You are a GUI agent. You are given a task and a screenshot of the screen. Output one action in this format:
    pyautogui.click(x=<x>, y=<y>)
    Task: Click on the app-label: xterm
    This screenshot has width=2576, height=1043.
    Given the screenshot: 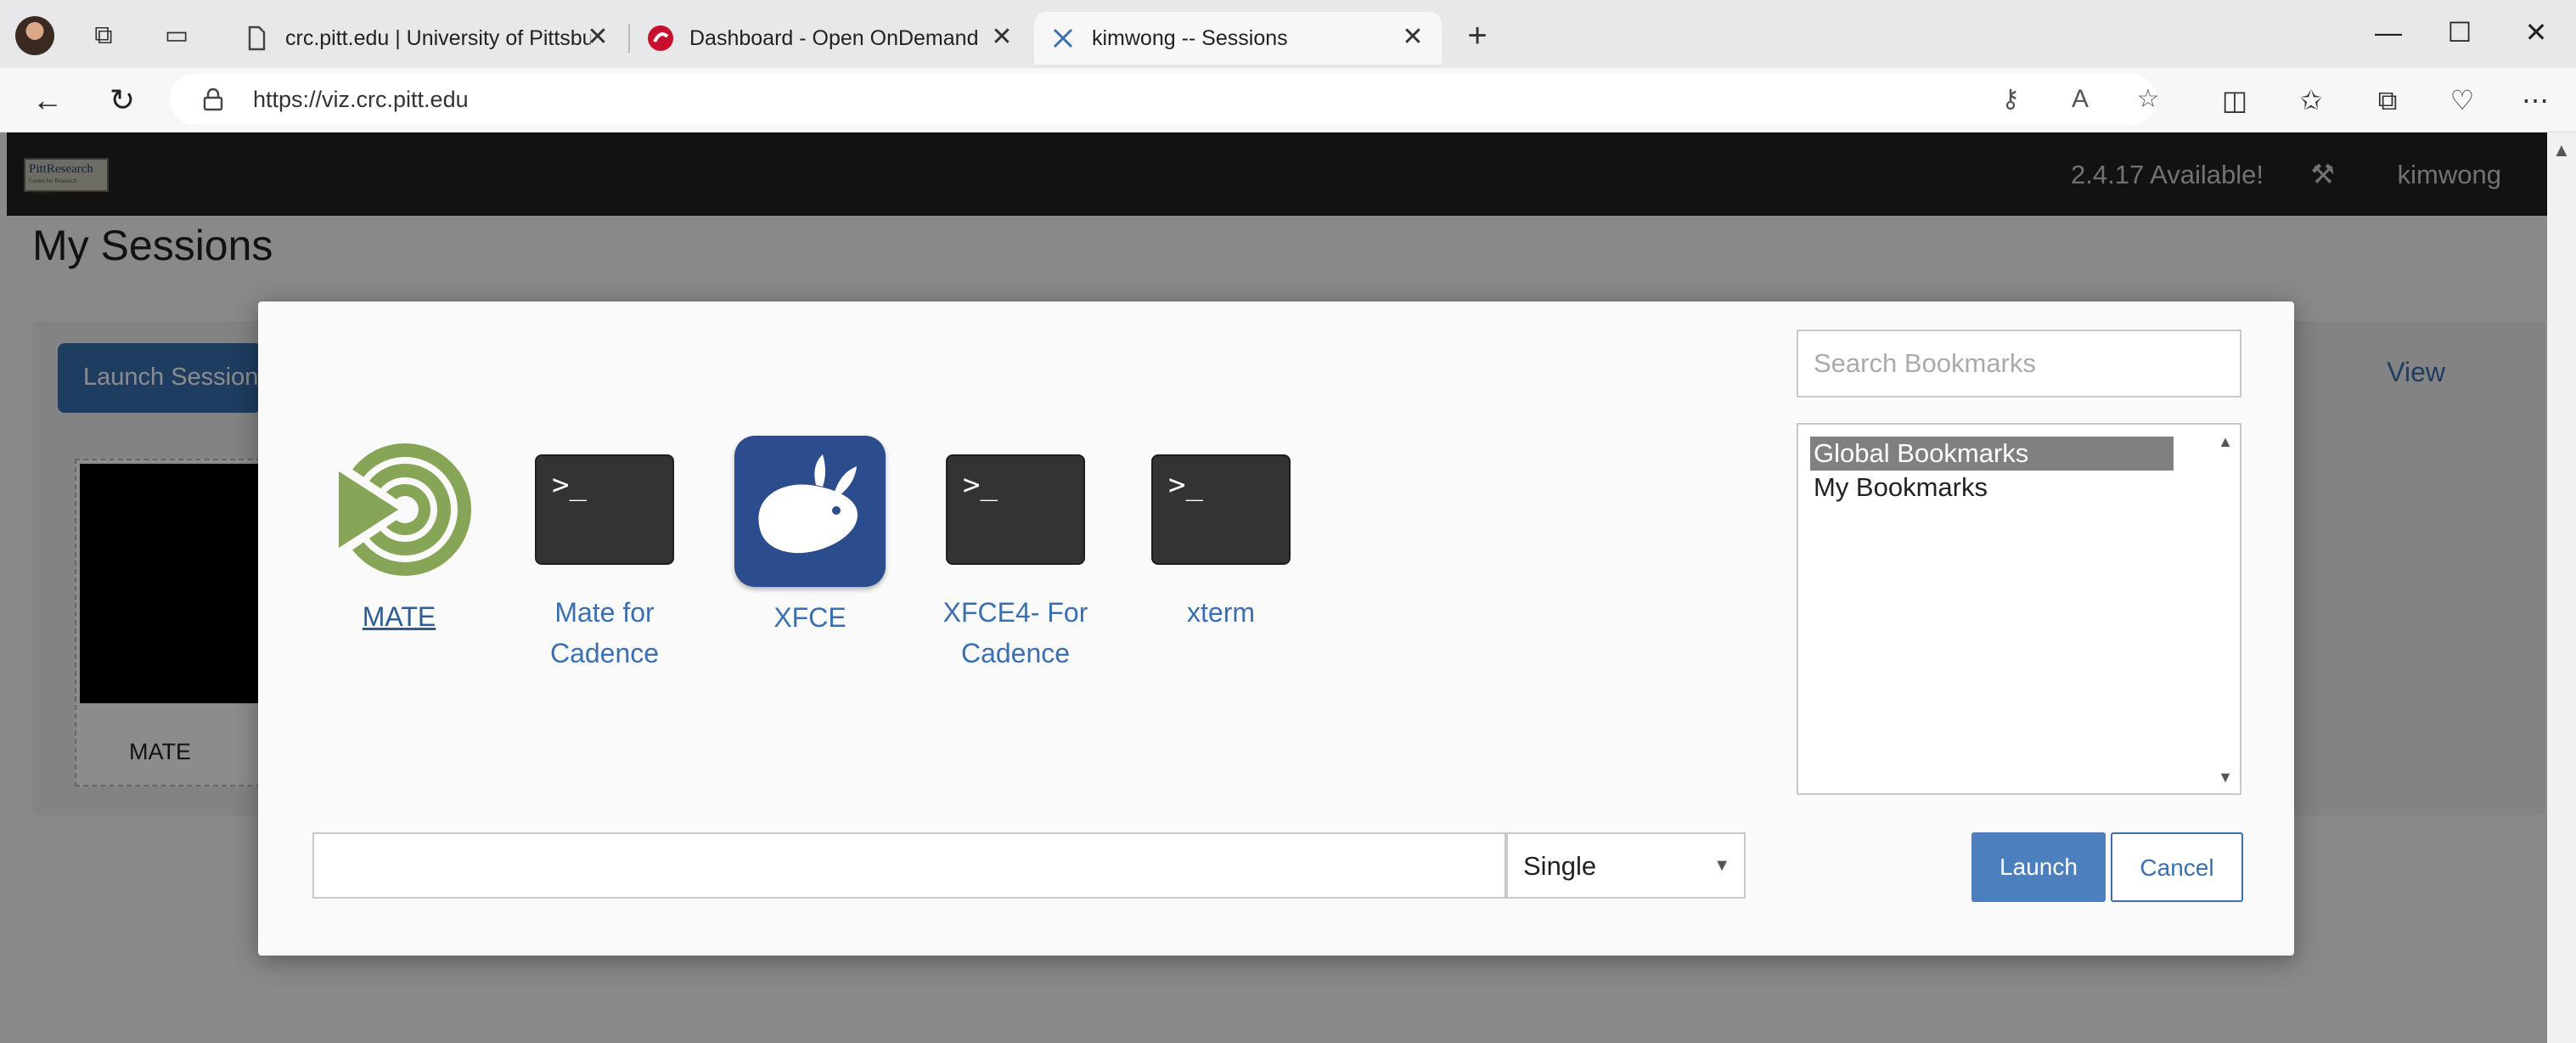 What is the action you would take?
    pyautogui.click(x=1221, y=612)
    